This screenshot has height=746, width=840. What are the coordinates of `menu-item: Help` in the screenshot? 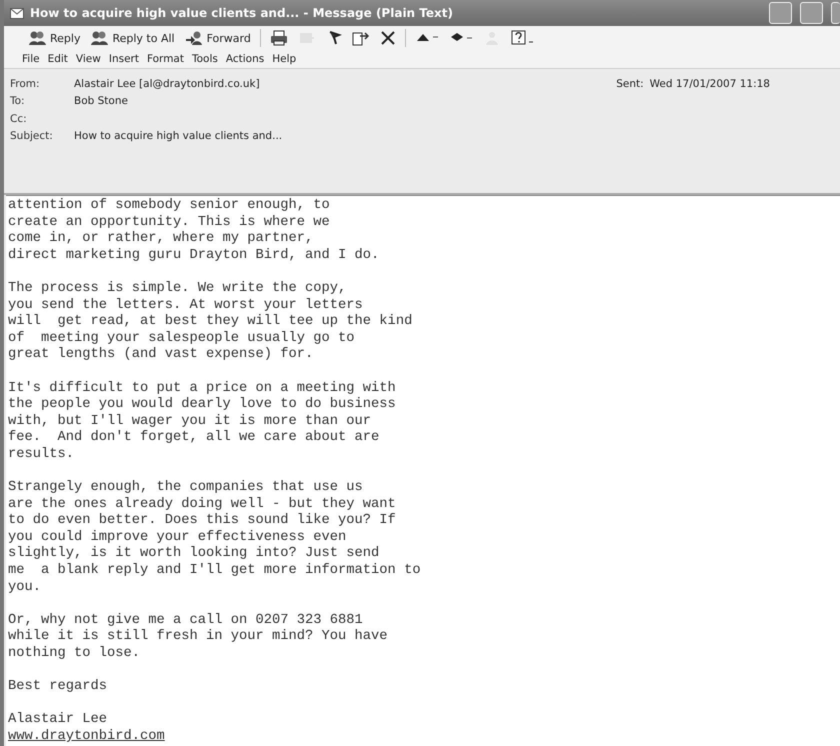 It's located at (284, 59).